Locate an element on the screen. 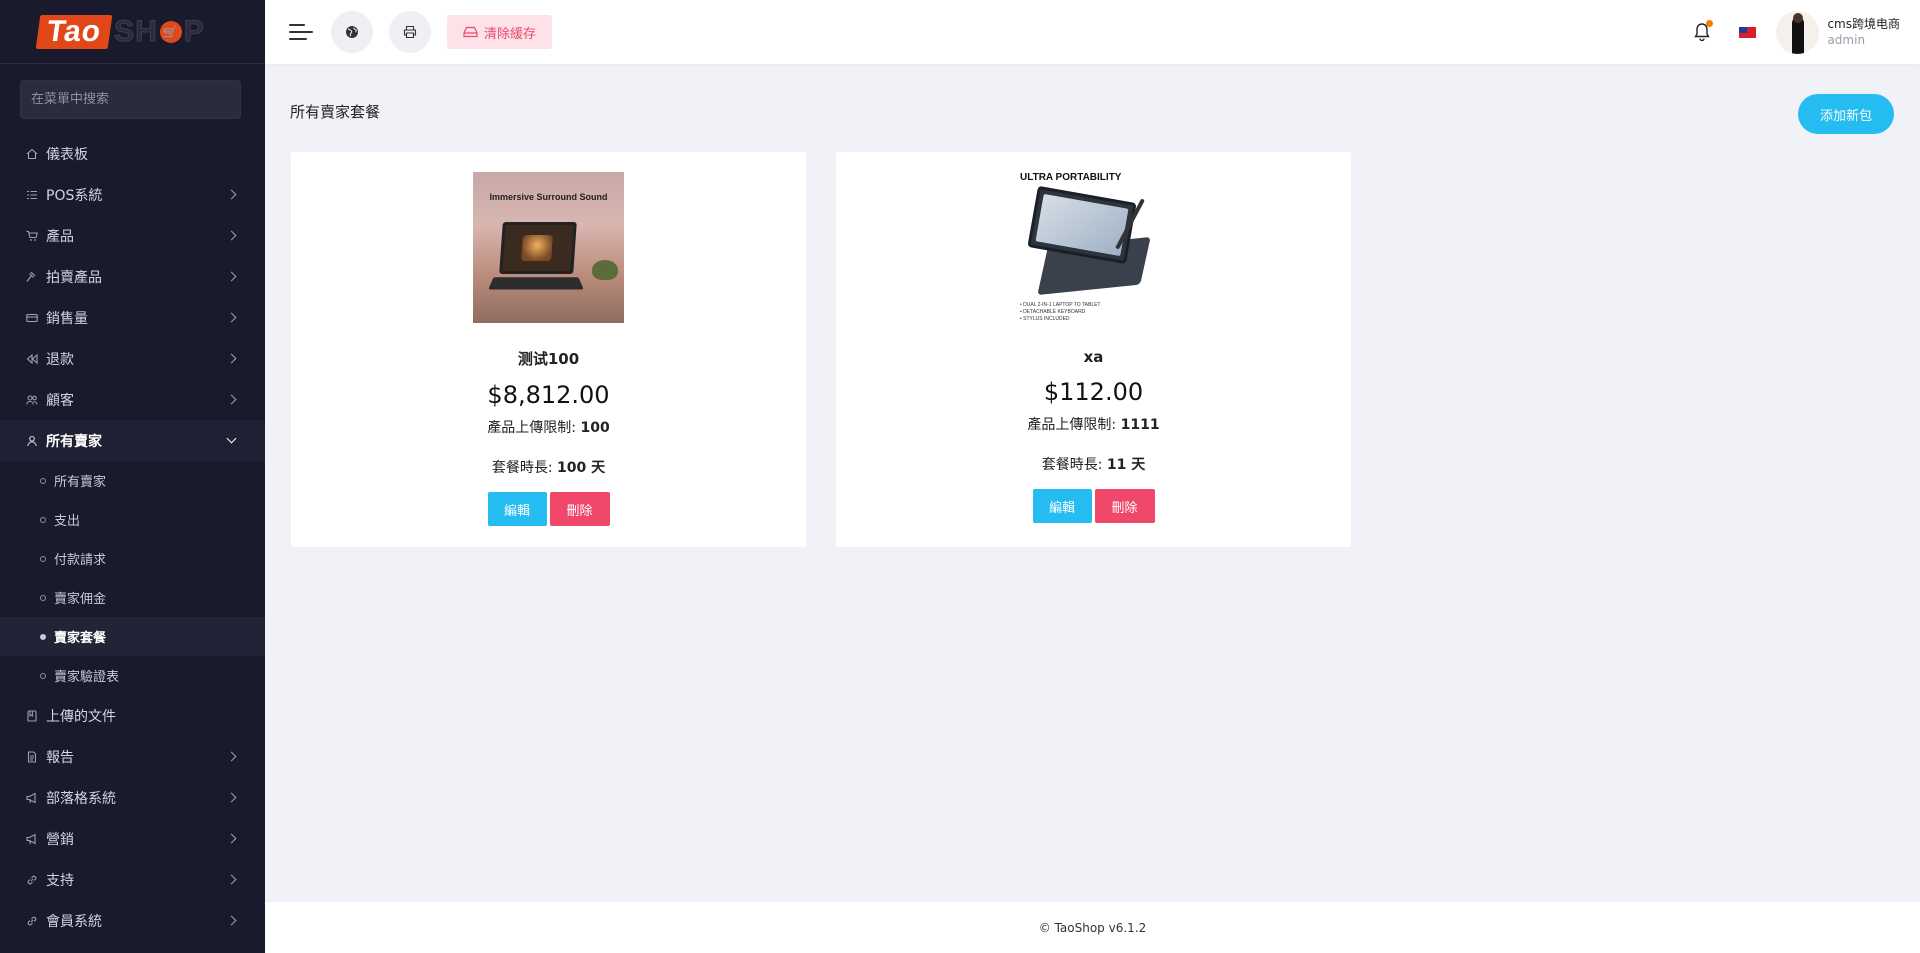 The width and height of the screenshot is (1920, 953). avatar is located at coordinates (1798, 32).